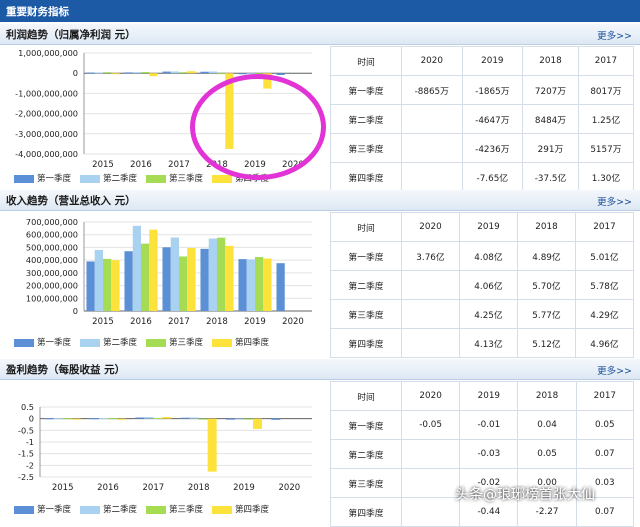 The width and height of the screenshot is (640, 527). What do you see at coordinates (46, 93) in the screenshot?
I see `y-tick-label: -1,000,000,000` at bounding box center [46, 93].